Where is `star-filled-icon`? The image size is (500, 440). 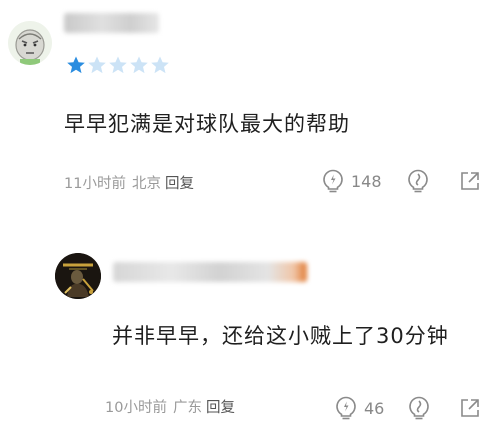 star-filled-icon is located at coordinates (76, 65).